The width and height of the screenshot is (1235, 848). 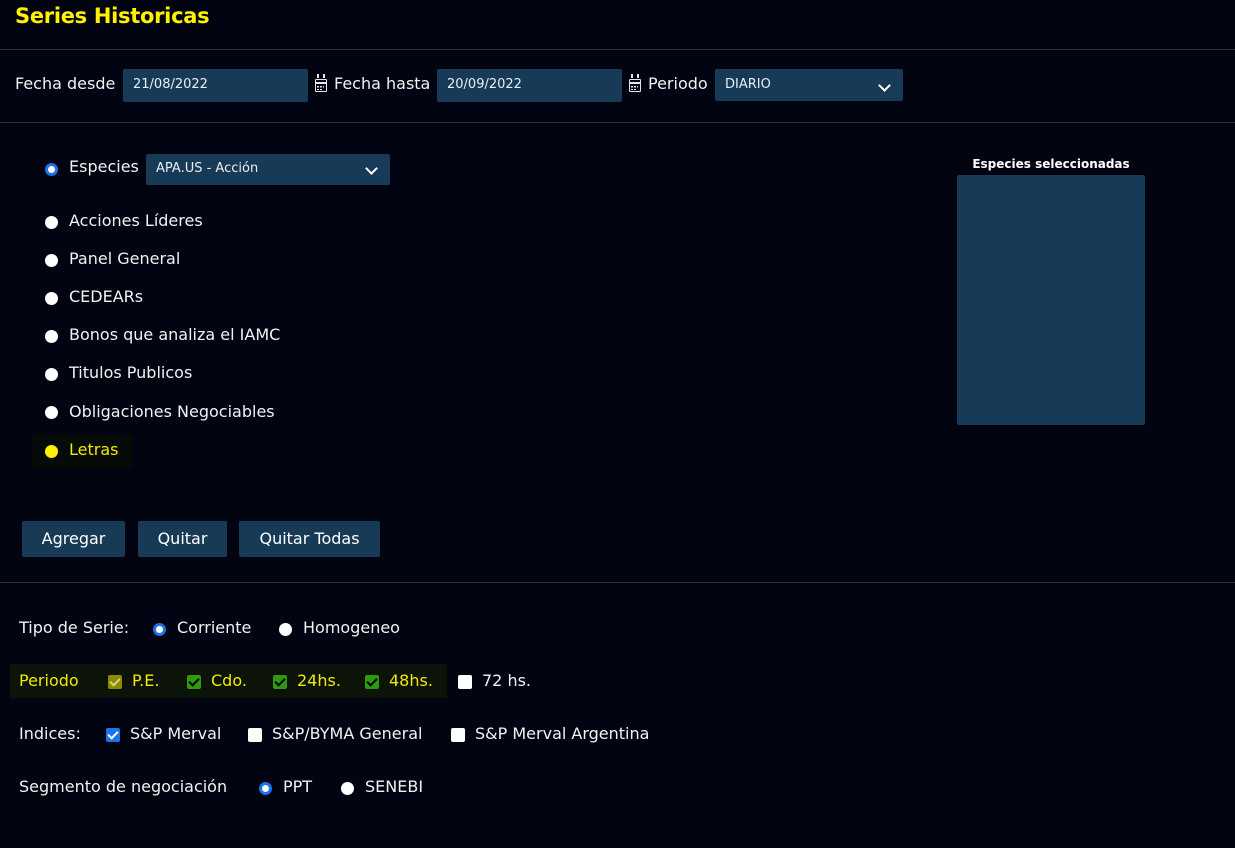 What do you see at coordinates (1051, 164) in the screenshot?
I see `especies-seleccionadas-title: Especies seleccionadas` at bounding box center [1051, 164].